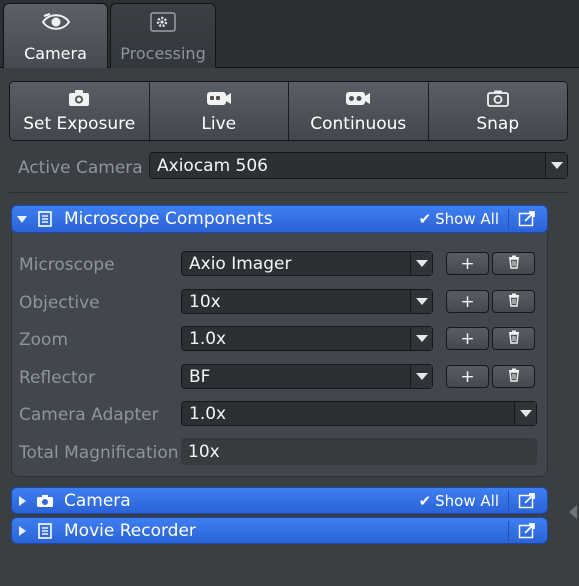 This screenshot has height=586, width=579. Describe the element at coordinates (279, 500) in the screenshot. I see `camera-section-header: Camera ✔ Show All` at that location.